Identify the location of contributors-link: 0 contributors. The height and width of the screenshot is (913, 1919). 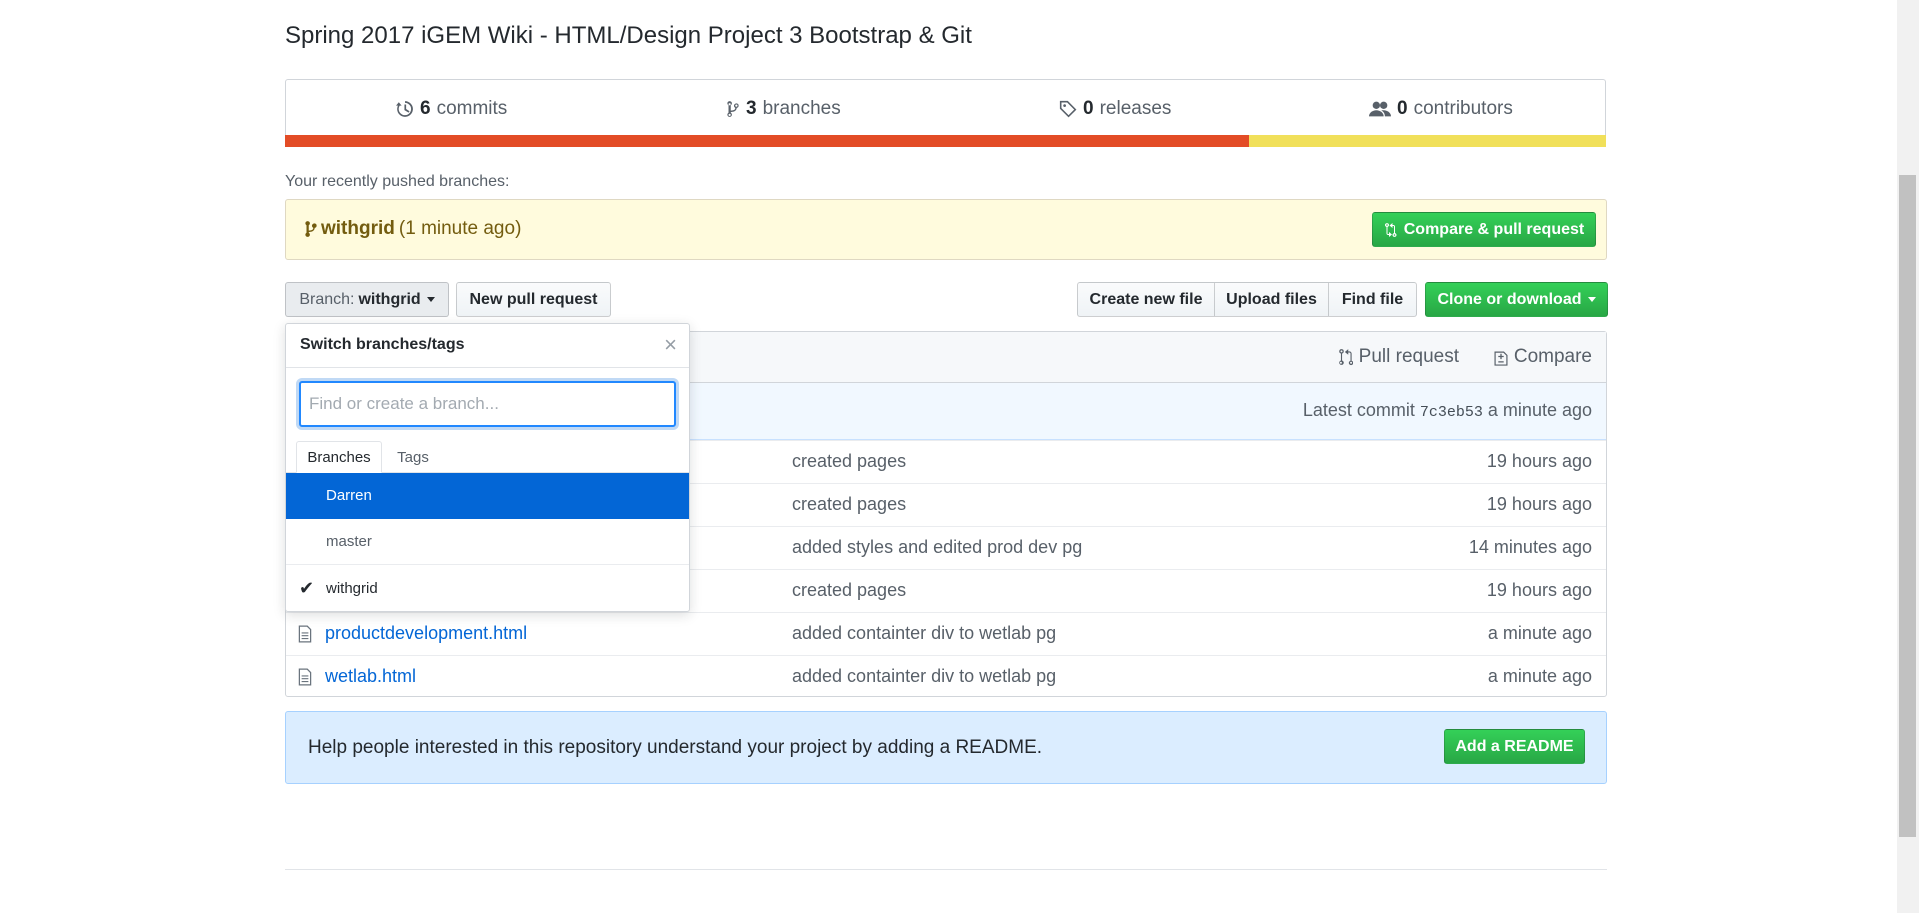
(1441, 109).